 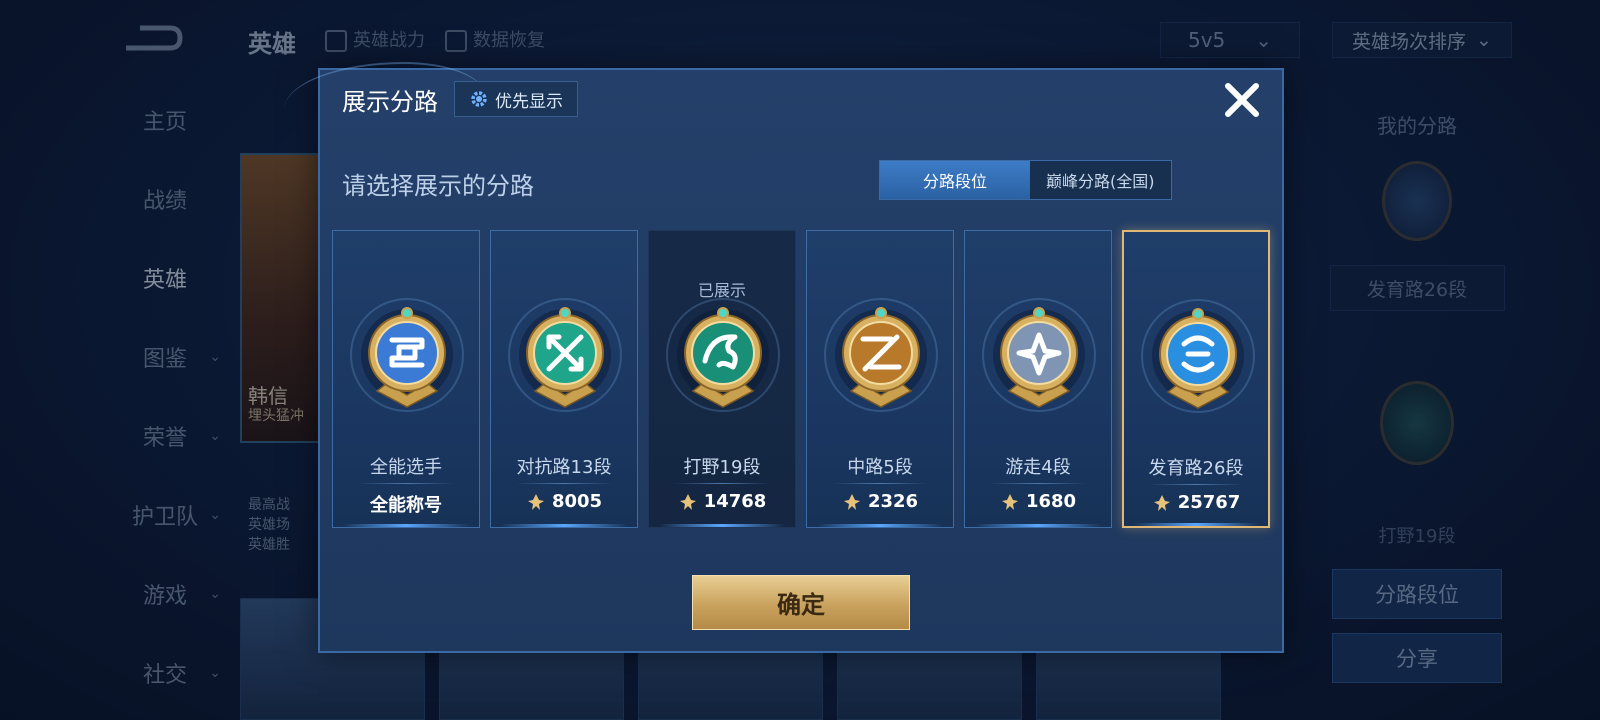 I want to click on lane-power: 全能称号, so click(x=406, y=504).